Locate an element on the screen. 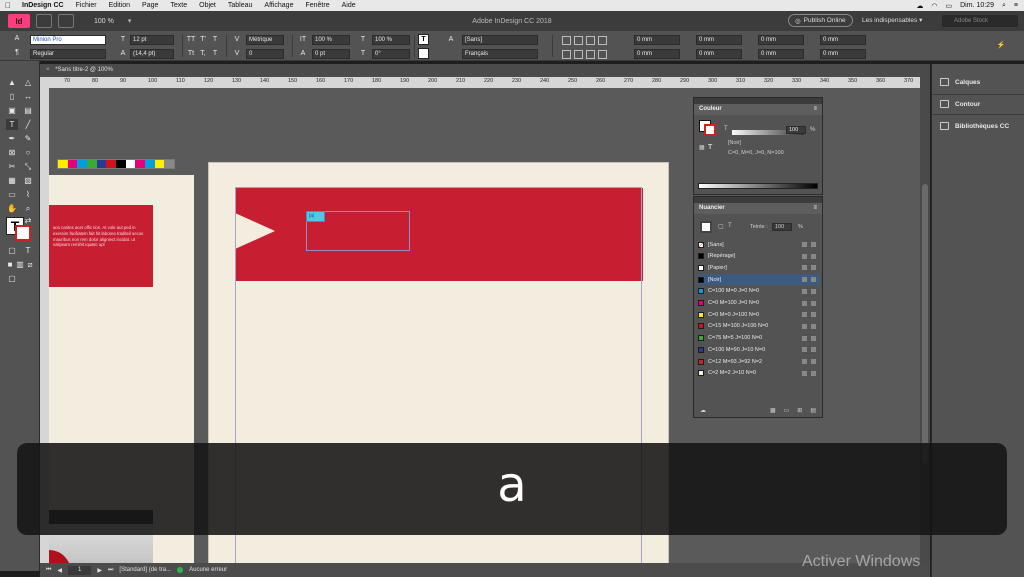  zoom-level: 100 % is located at coordinates (104, 21).